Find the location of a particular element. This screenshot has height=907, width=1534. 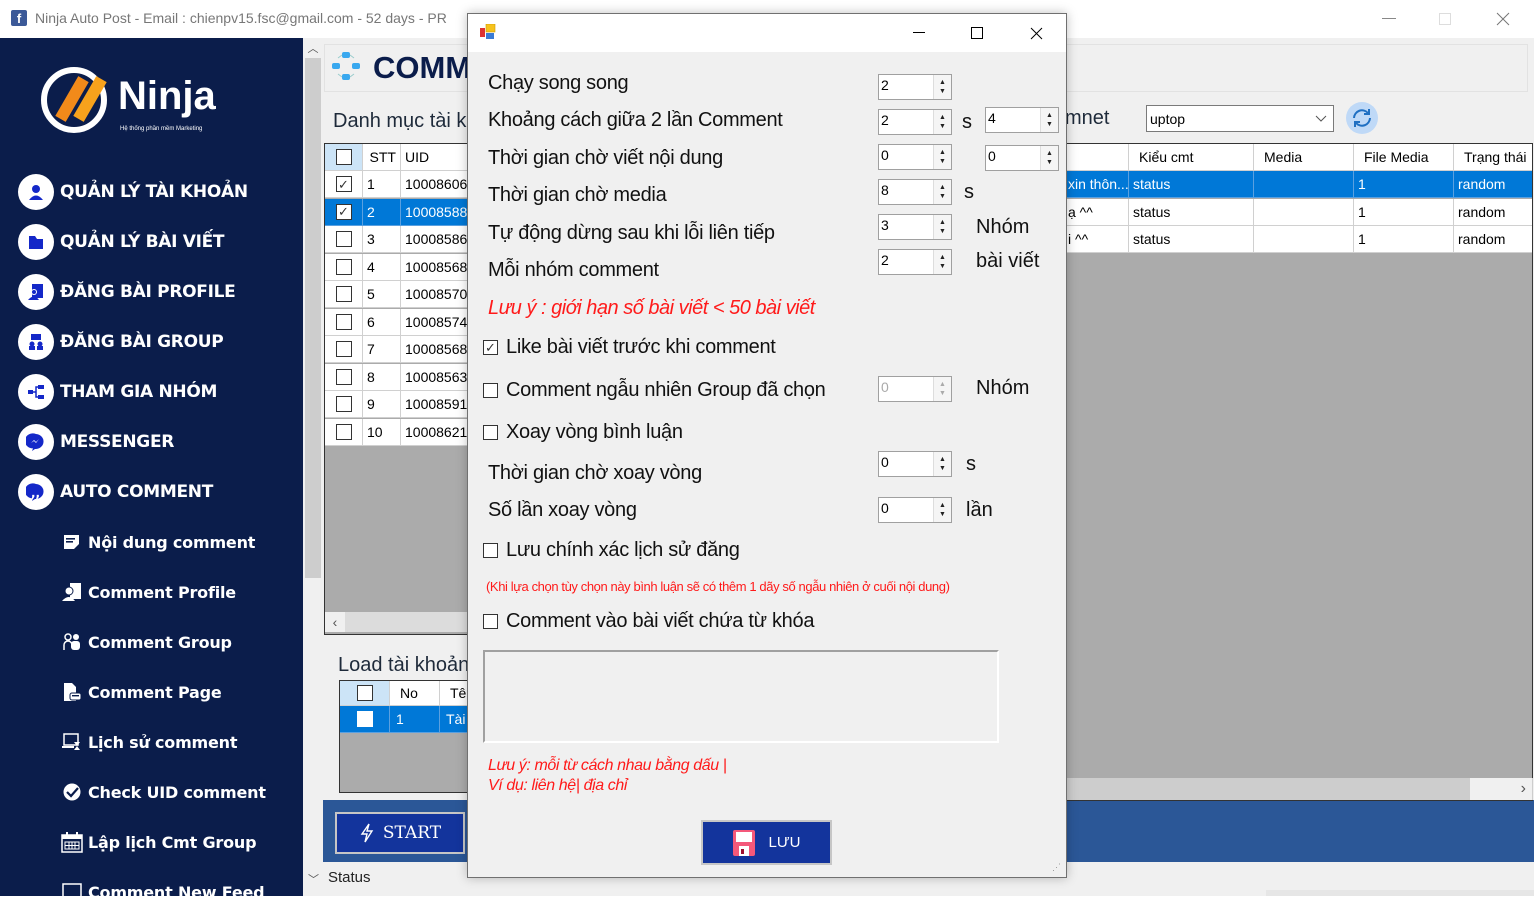

account-table-row: 4 10008568 is located at coordinates (399, 267).